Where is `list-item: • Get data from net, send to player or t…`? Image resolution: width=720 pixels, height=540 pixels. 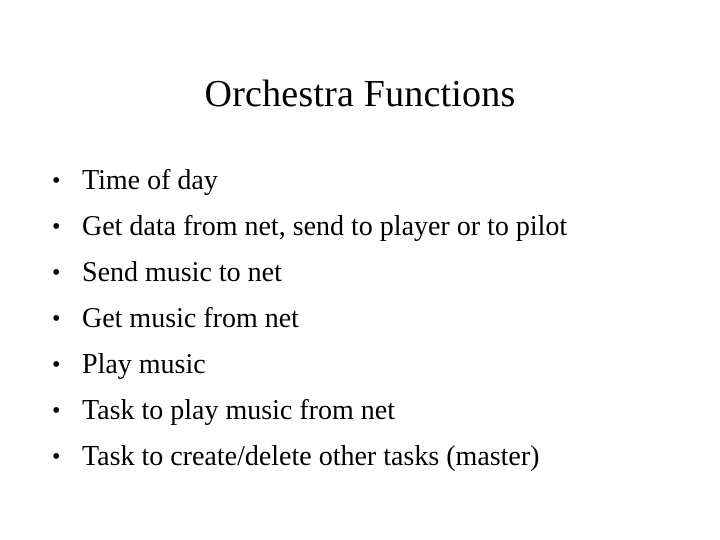 list-item: • Get data from net, send to player or t… is located at coordinates (376, 227).